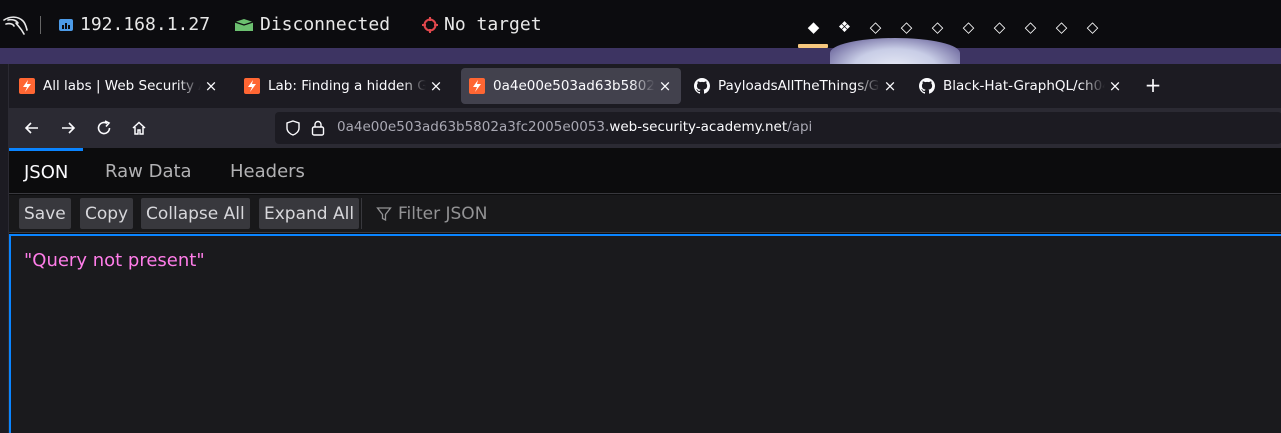 The height and width of the screenshot is (433, 1281). What do you see at coordinates (968, 27) in the screenshot?
I see `workspace-6: ◇` at bounding box center [968, 27].